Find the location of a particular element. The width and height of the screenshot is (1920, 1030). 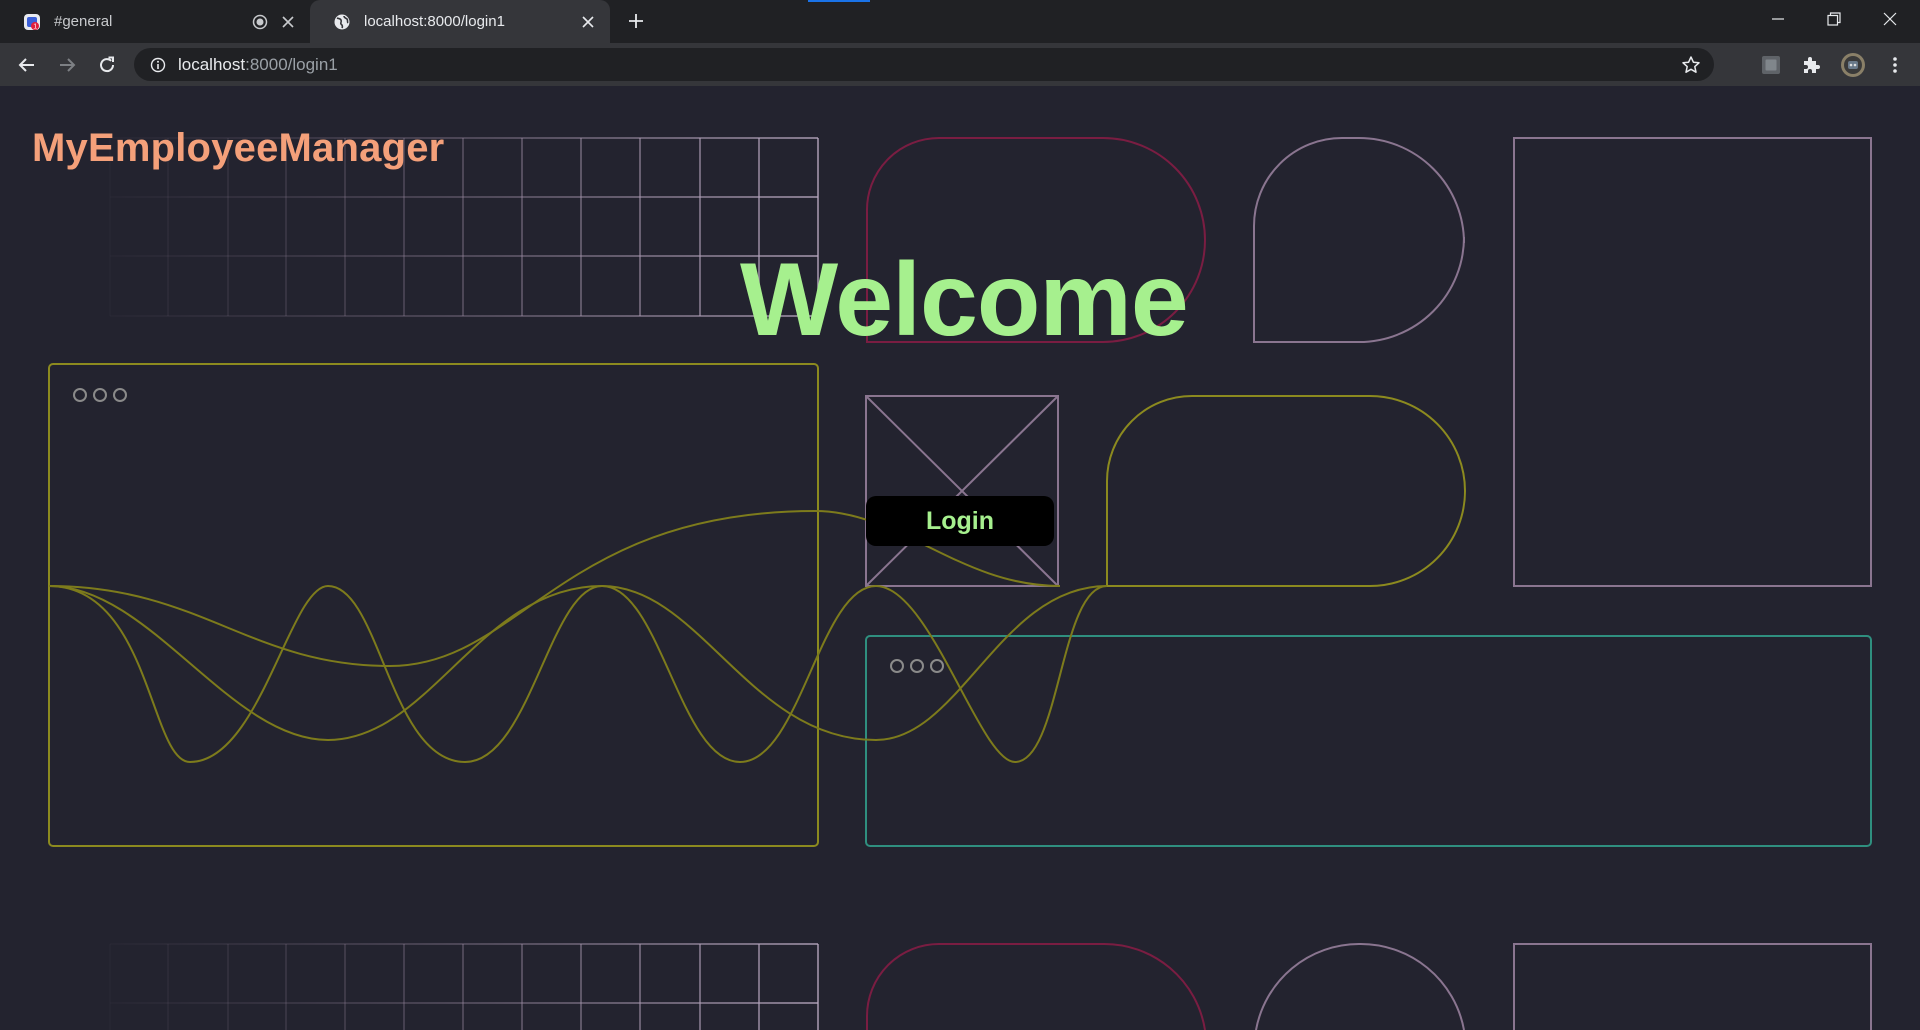

window-close-icon is located at coordinates (1890, 19).